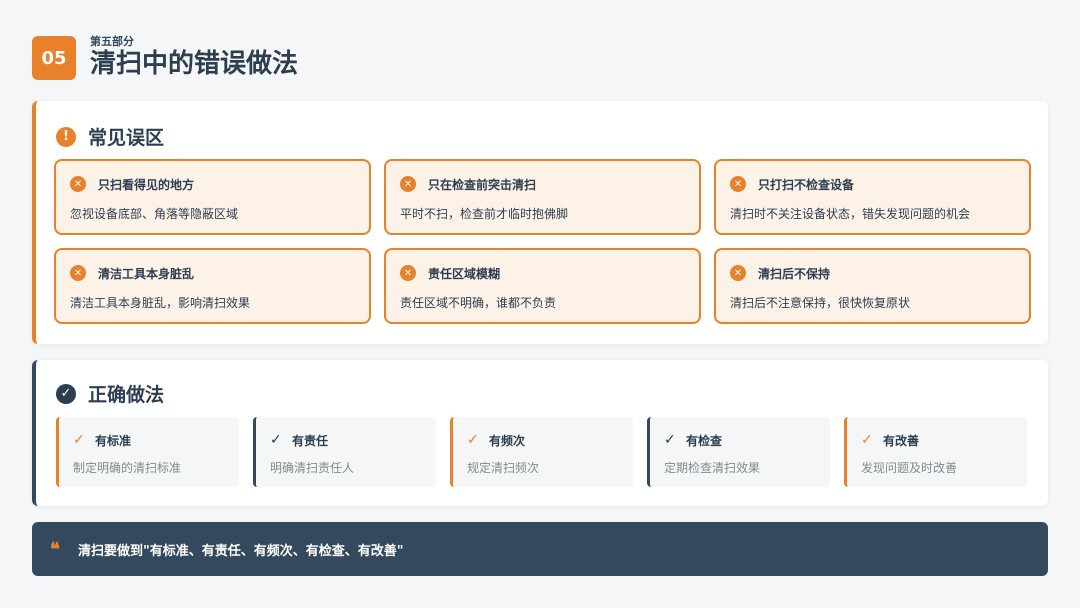  Describe the element at coordinates (464, 273) in the screenshot. I see `mistake-title: 责任区域模糊` at that location.